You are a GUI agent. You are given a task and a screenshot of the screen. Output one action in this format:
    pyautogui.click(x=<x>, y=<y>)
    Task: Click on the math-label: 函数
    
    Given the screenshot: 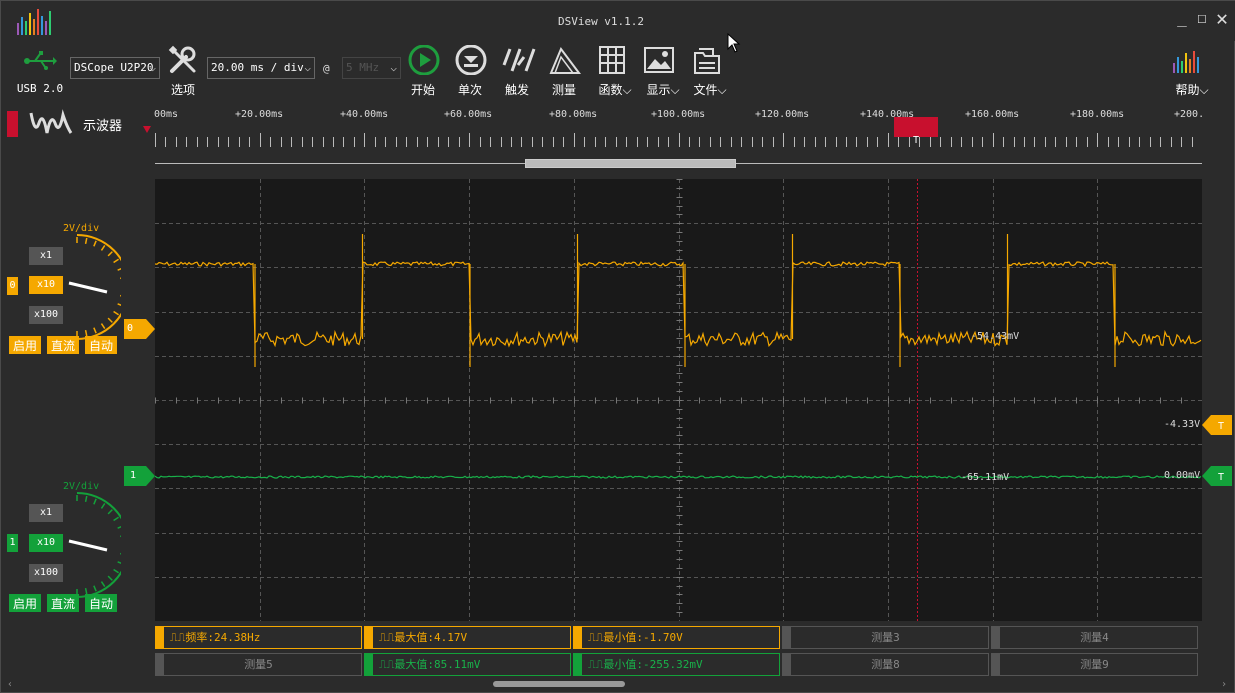 What is the action you would take?
    pyautogui.click(x=610, y=90)
    